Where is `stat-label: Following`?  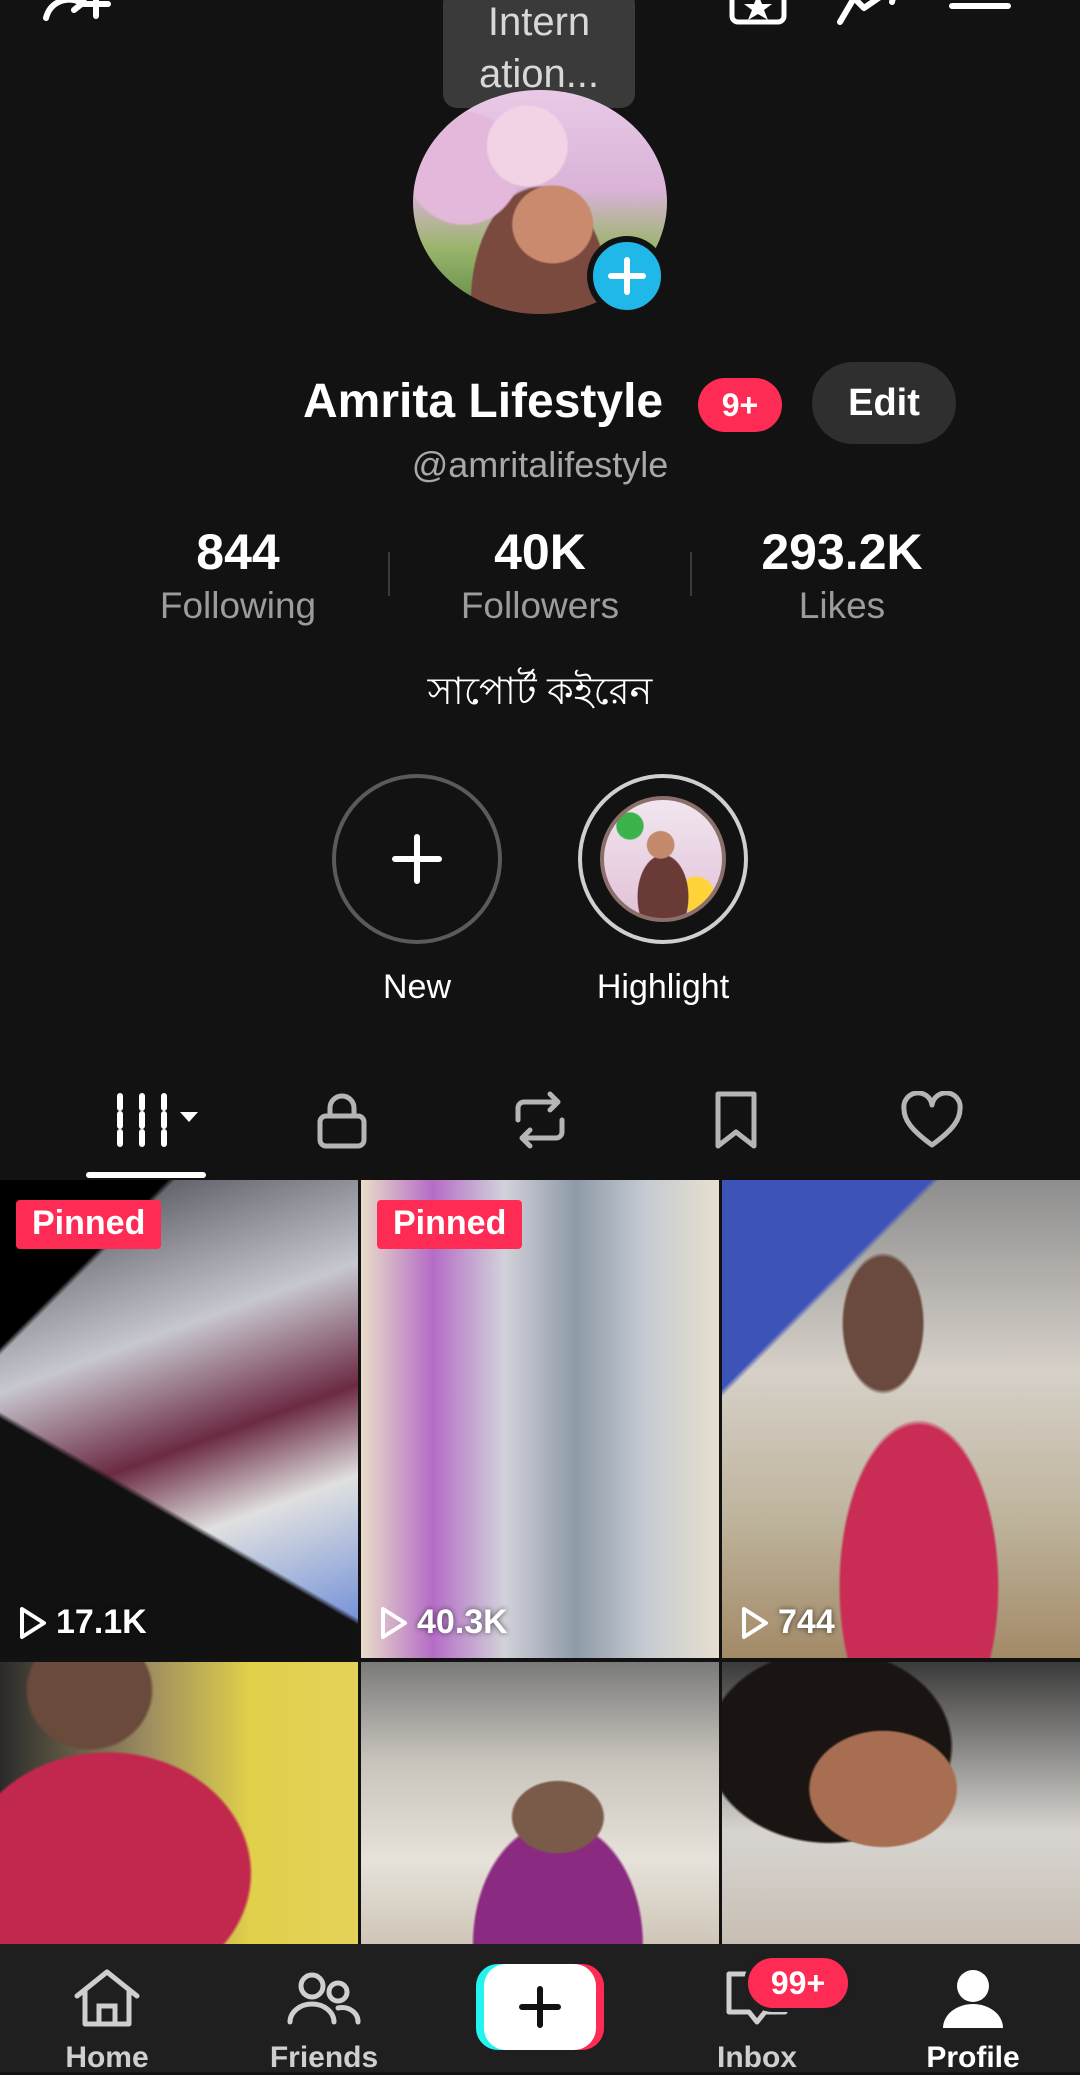
stat-label: Following is located at coordinates (238, 605).